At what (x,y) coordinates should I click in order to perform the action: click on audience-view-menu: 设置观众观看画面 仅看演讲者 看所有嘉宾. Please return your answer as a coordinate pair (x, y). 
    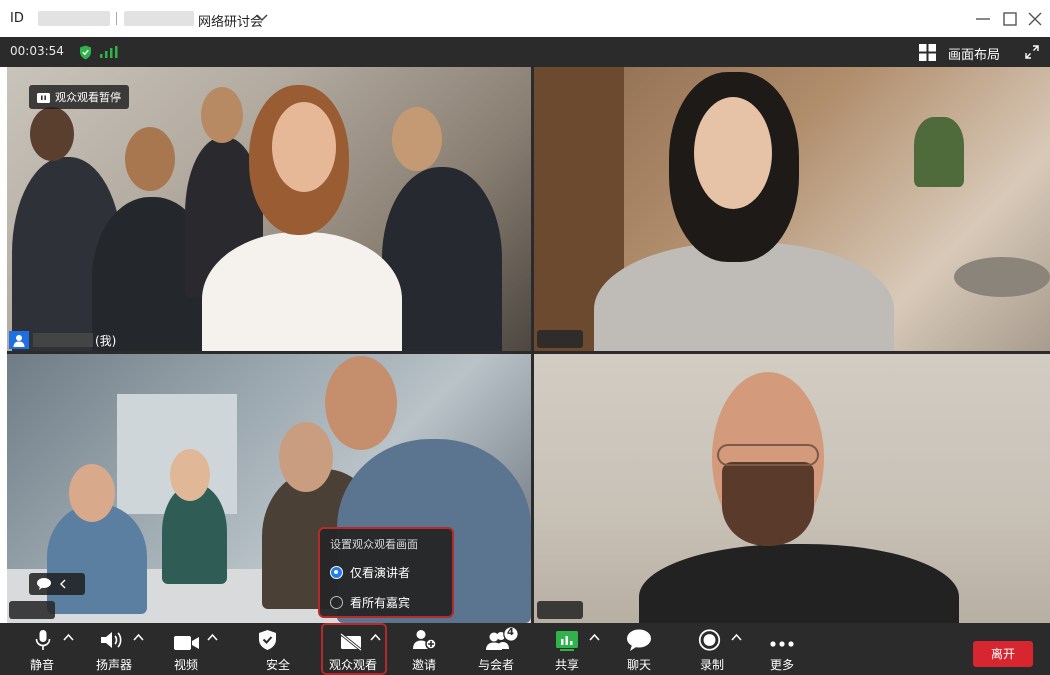
    Looking at the image, I should click on (386, 572).